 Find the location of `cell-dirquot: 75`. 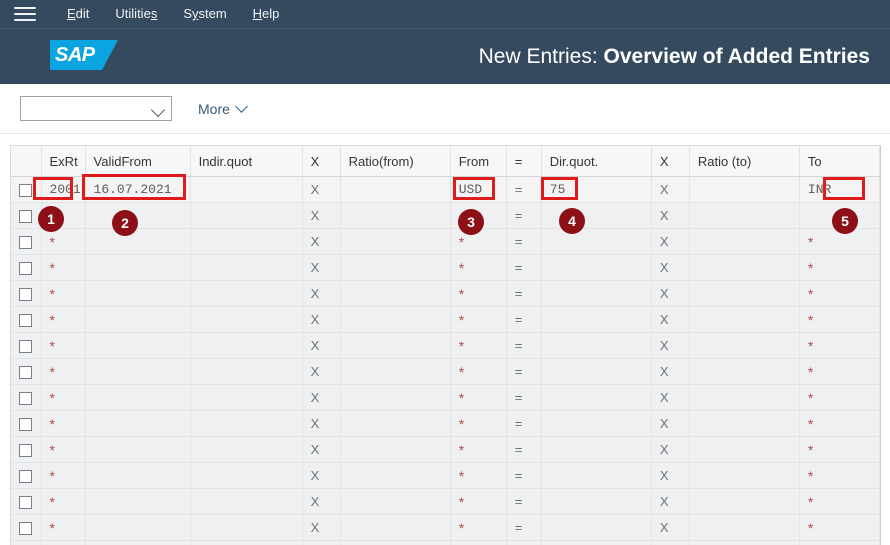

cell-dirquot: 75 is located at coordinates (596, 189).